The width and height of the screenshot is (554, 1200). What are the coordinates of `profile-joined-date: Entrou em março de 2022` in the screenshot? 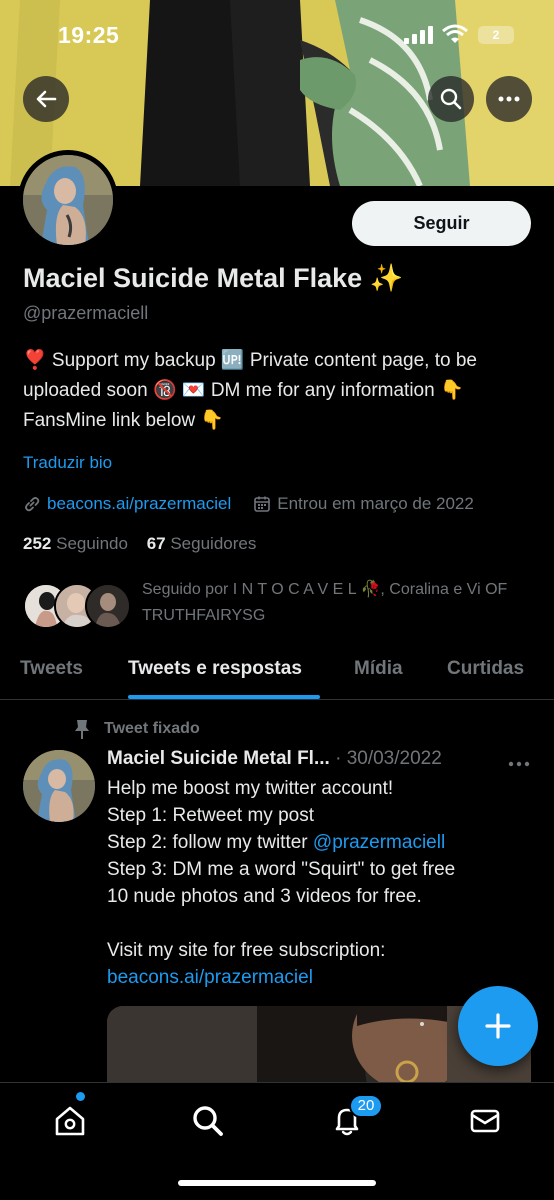 It's located at (375, 503).